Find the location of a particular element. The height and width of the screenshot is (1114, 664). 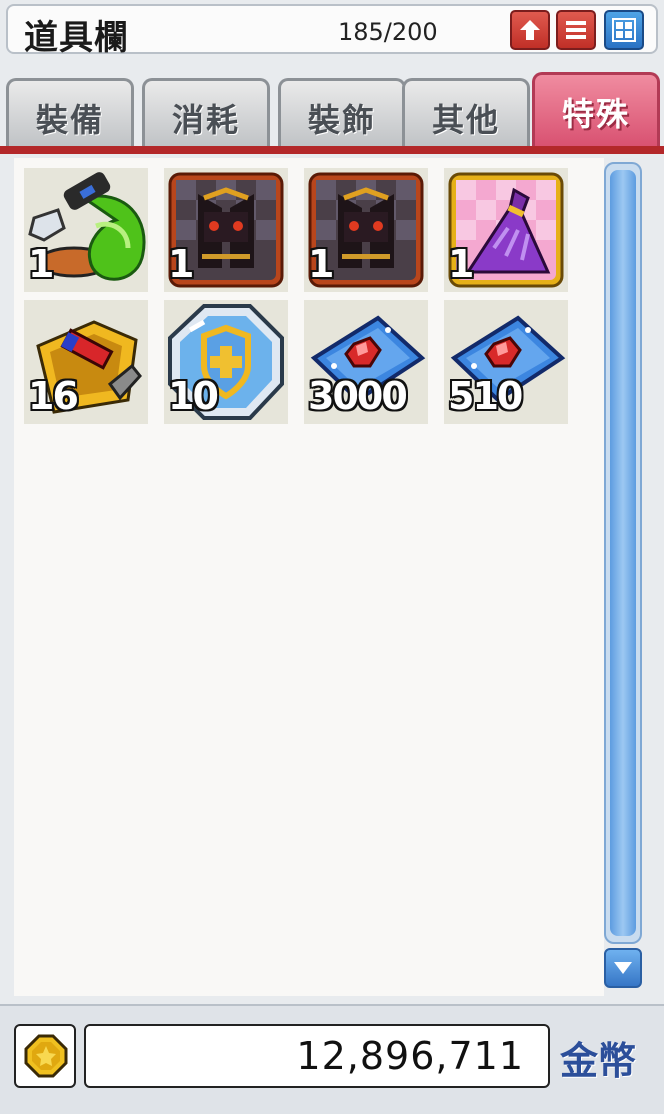

inventory-tabs: 裝備 消耗 裝飾 其他 特殊 is located at coordinates (332, 113).